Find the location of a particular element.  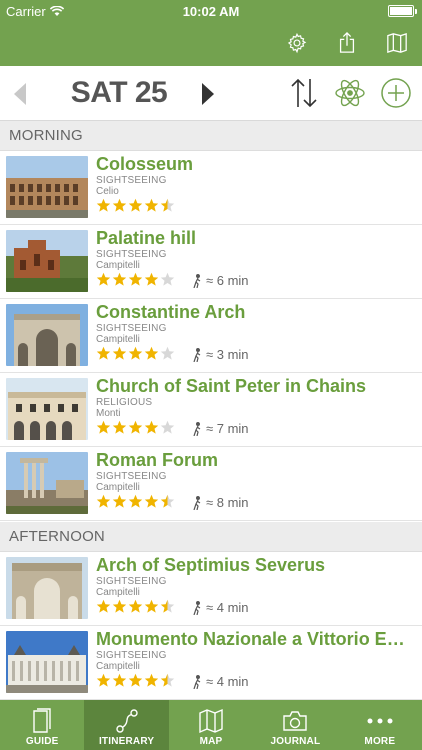

navigation-bar: Carrier 10:02 AM is located at coordinates (211, 33).